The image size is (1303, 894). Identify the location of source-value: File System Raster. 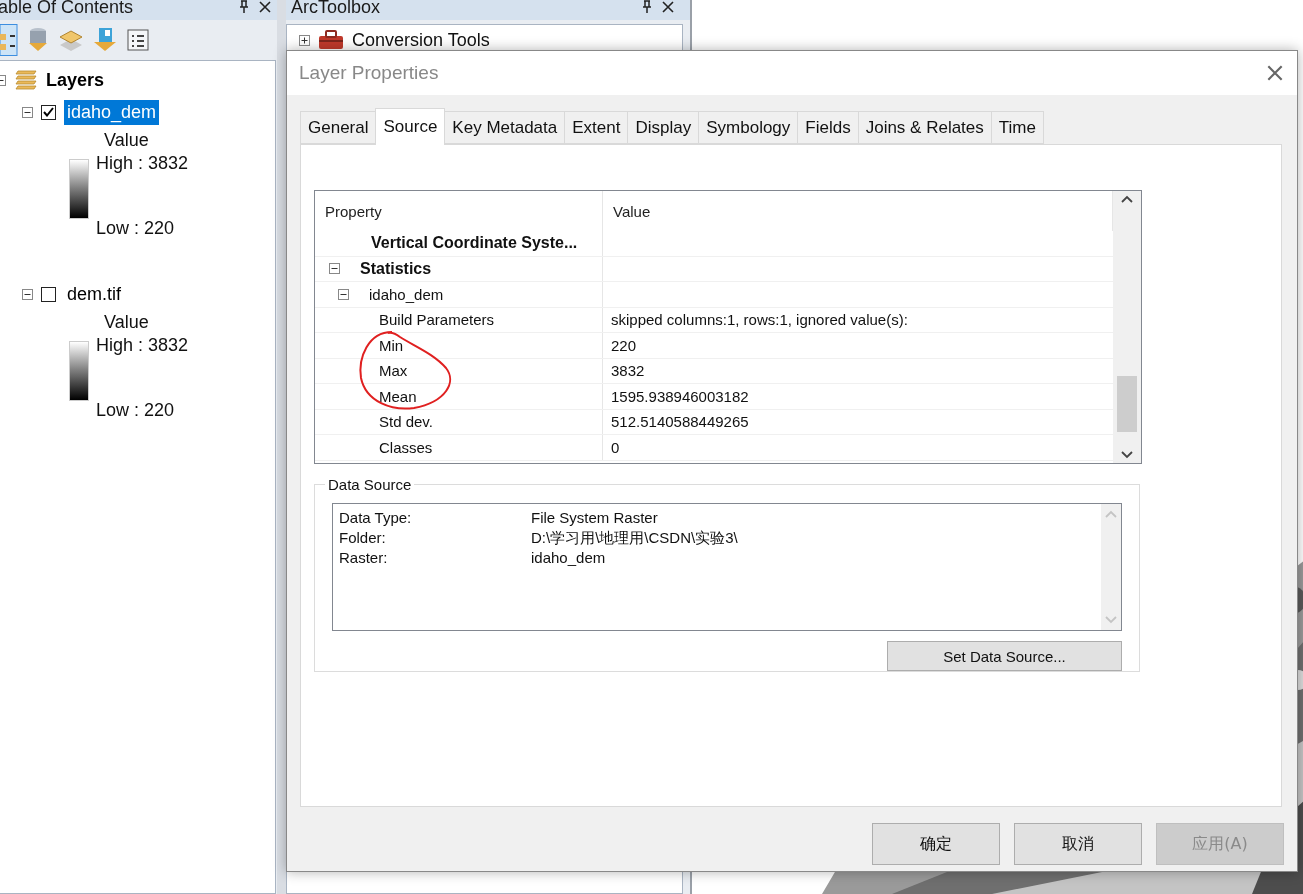
(595, 518).